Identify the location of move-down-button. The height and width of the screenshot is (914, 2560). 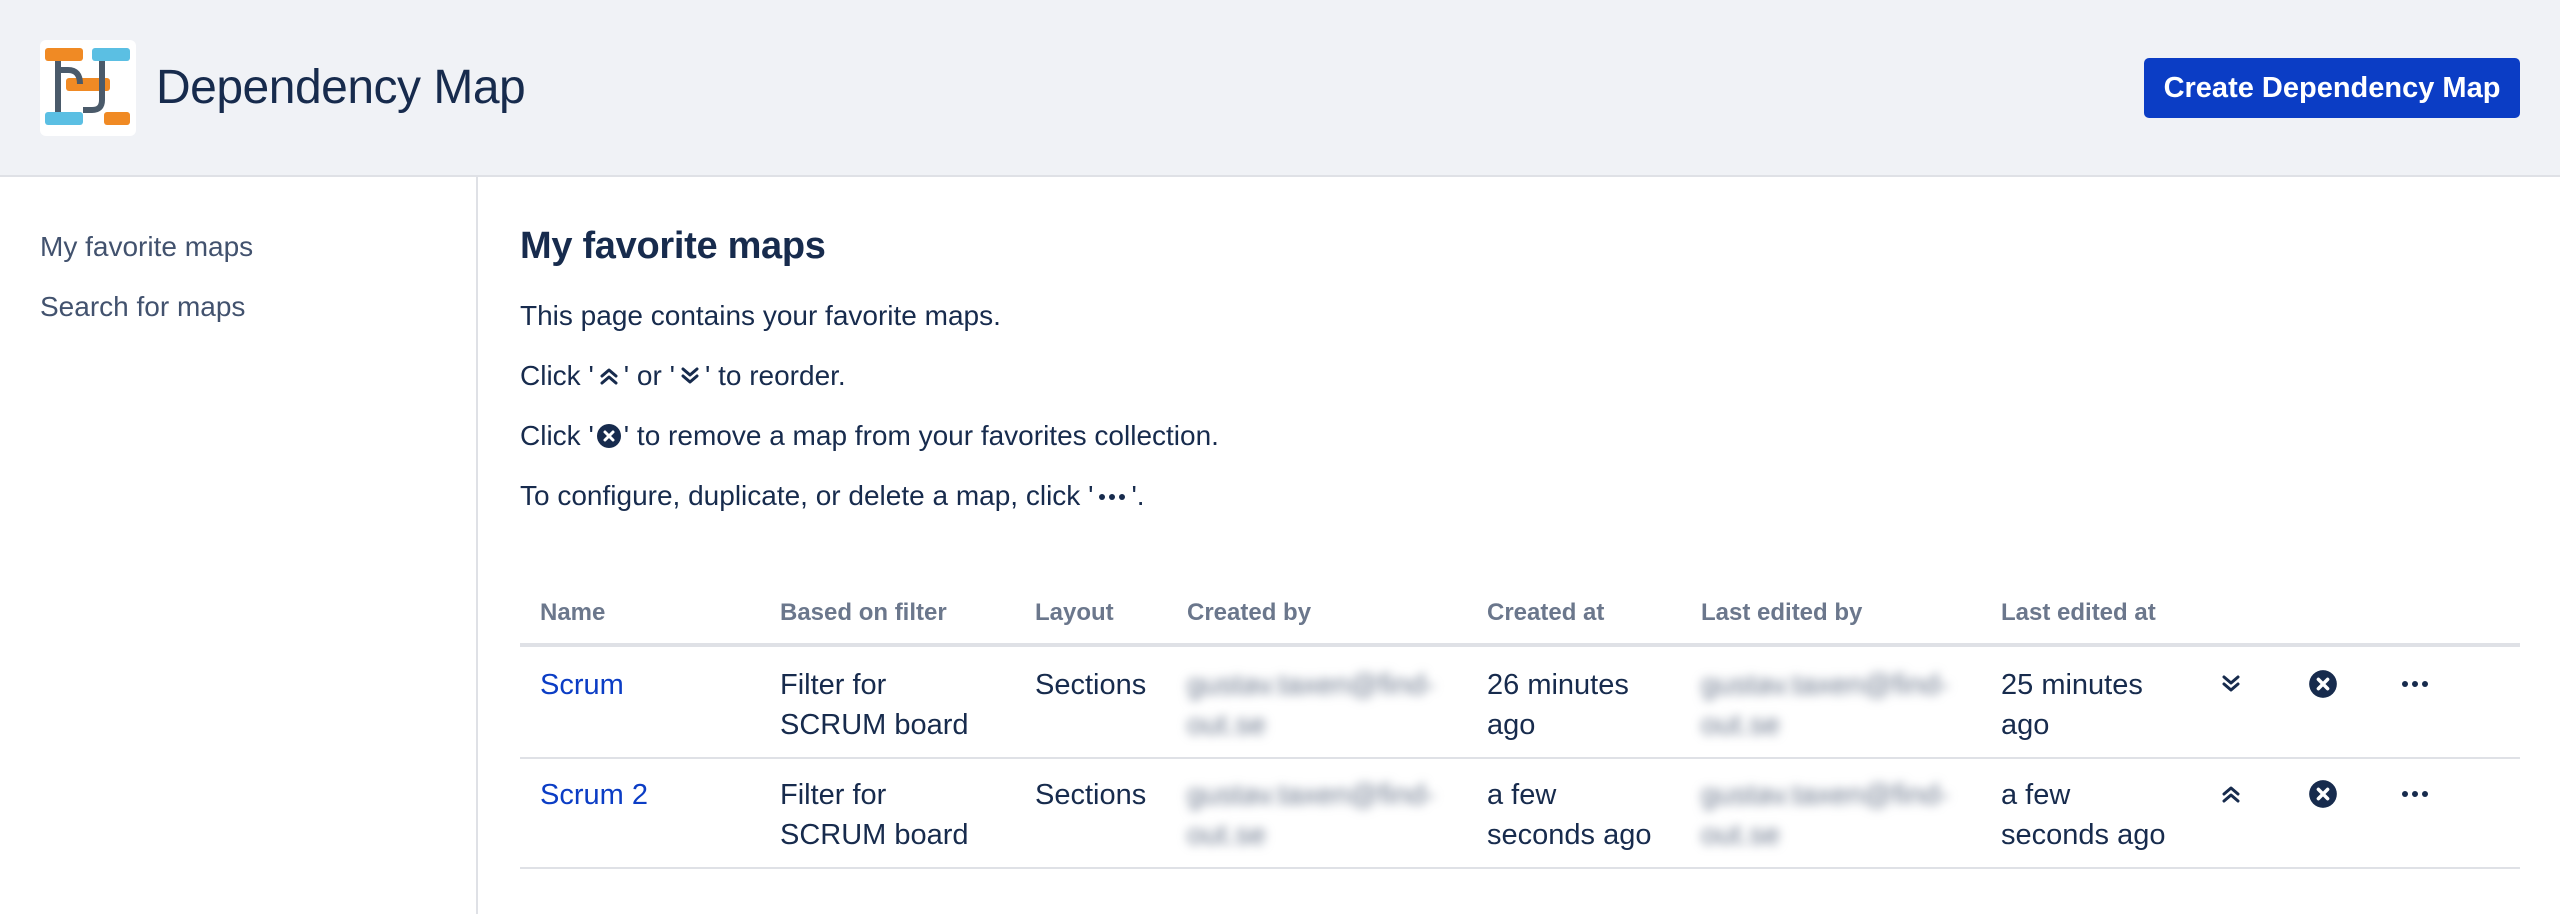
(2231, 684).